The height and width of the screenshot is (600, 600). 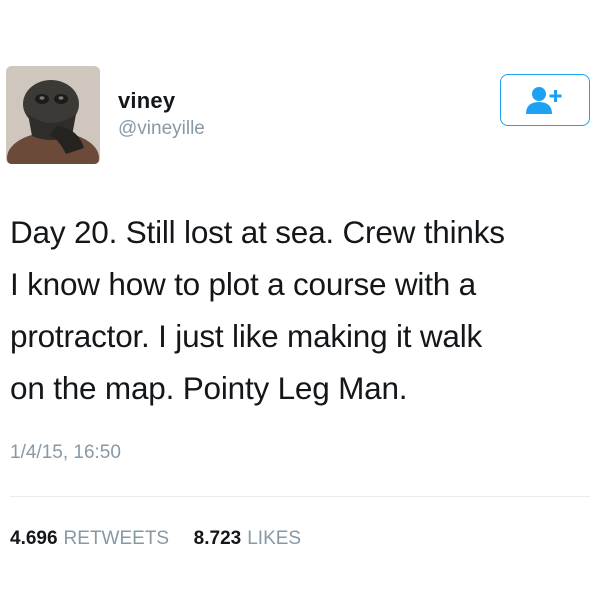 I want to click on tweet-text-line: Day 20. Still lost at sea. Crew thinks, so click(x=257, y=232).